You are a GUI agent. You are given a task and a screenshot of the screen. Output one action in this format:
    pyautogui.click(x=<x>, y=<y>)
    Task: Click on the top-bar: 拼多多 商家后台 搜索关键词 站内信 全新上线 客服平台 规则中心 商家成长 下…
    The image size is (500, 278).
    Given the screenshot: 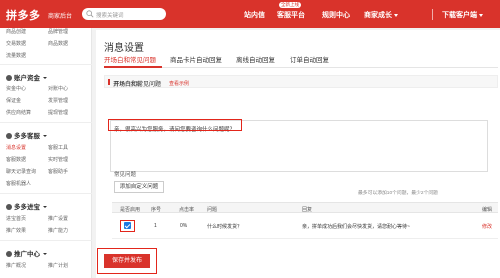 What is the action you would take?
    pyautogui.click(x=250, y=14)
    